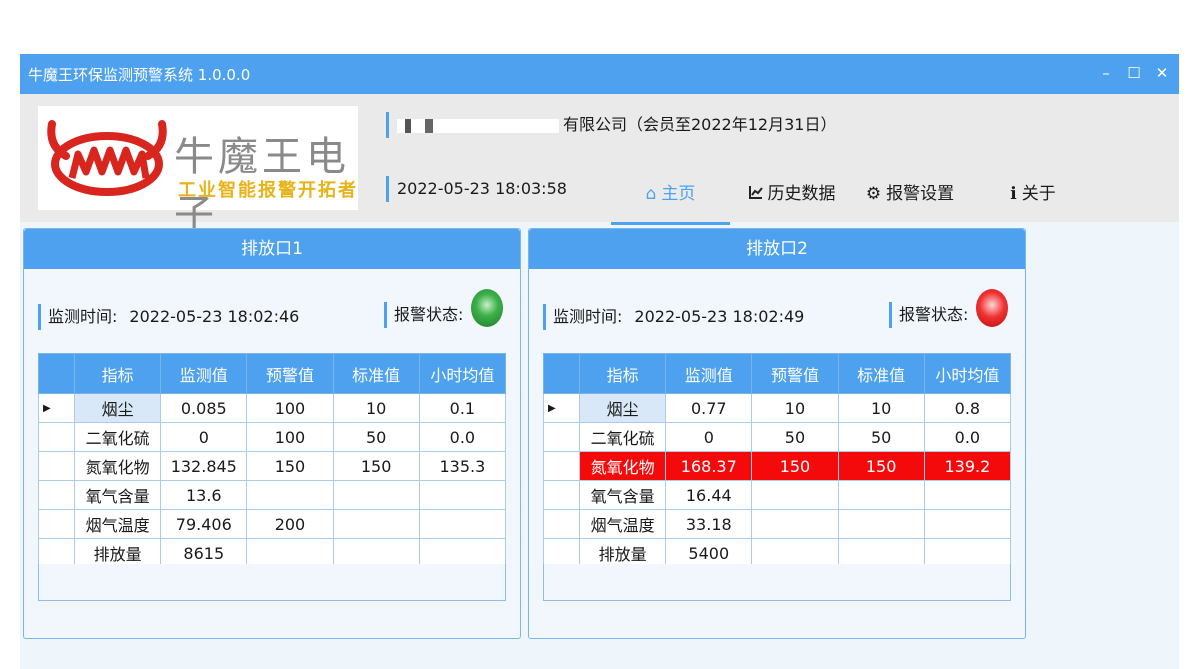 Image resolution: width=1200 pixels, height=669 pixels. I want to click on table-row: 氮氧化物 132.845 150 150 135.3, so click(272, 466).